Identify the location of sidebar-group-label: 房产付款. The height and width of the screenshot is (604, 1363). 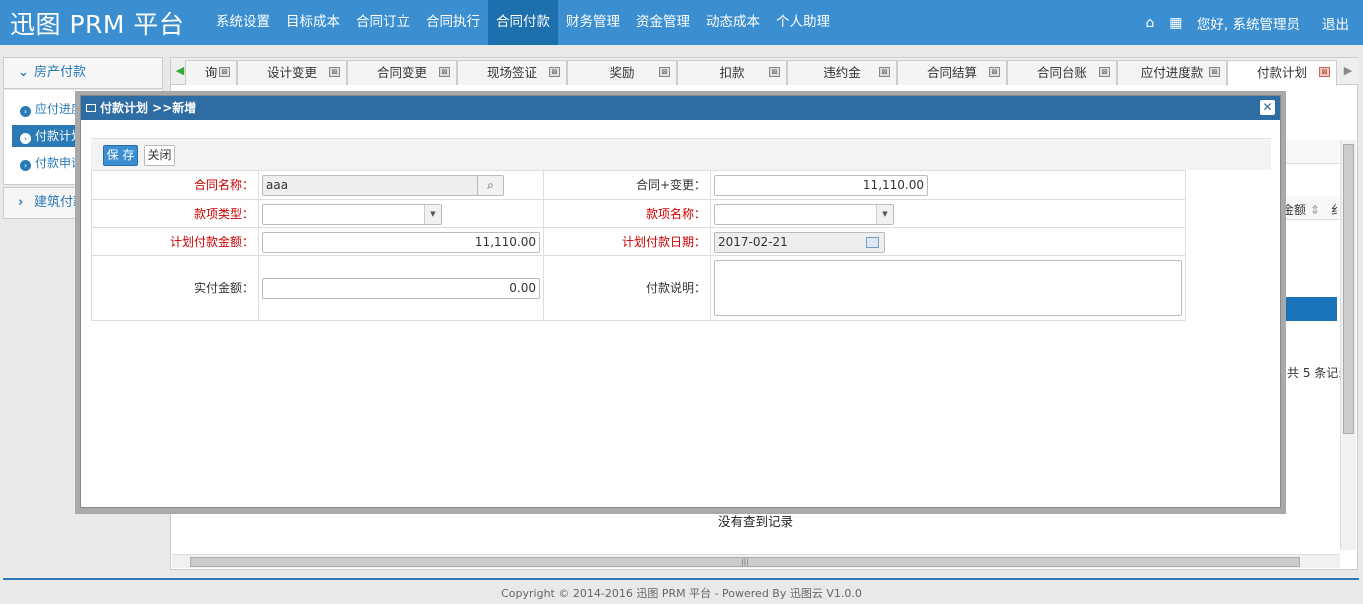
(60, 72).